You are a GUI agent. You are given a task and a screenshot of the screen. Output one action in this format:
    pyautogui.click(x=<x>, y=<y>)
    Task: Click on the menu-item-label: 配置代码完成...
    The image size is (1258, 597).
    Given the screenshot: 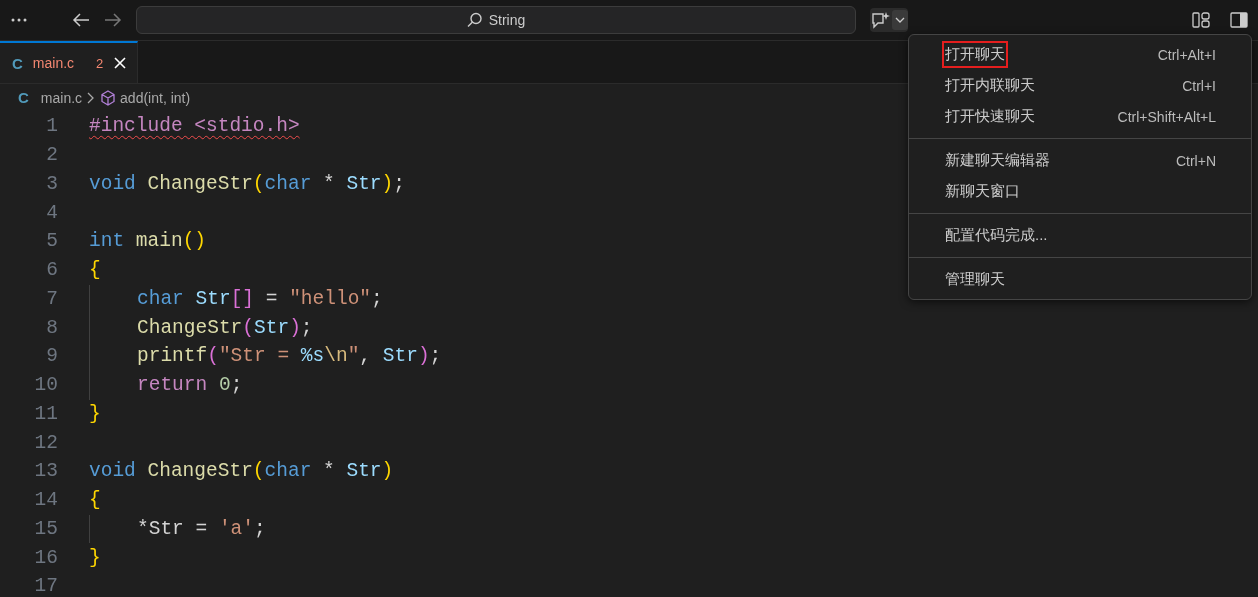 What is the action you would take?
    pyautogui.click(x=996, y=235)
    